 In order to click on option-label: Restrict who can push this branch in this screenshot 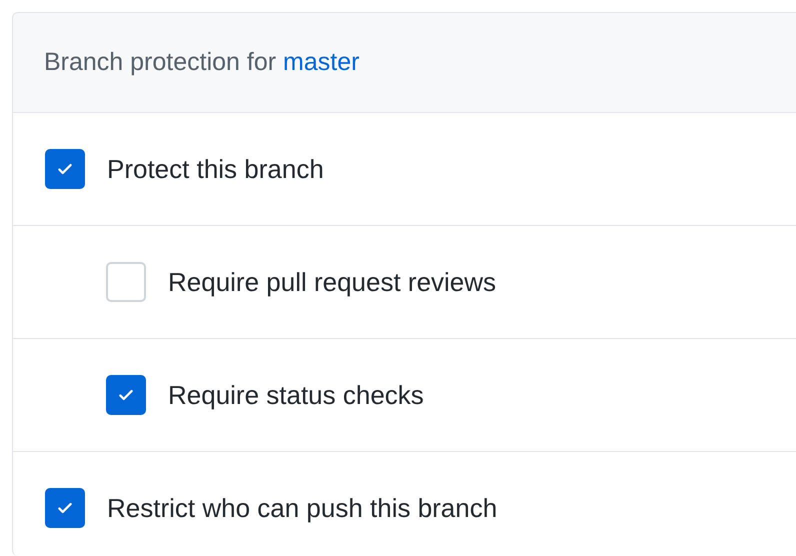, I will do `click(302, 508)`.